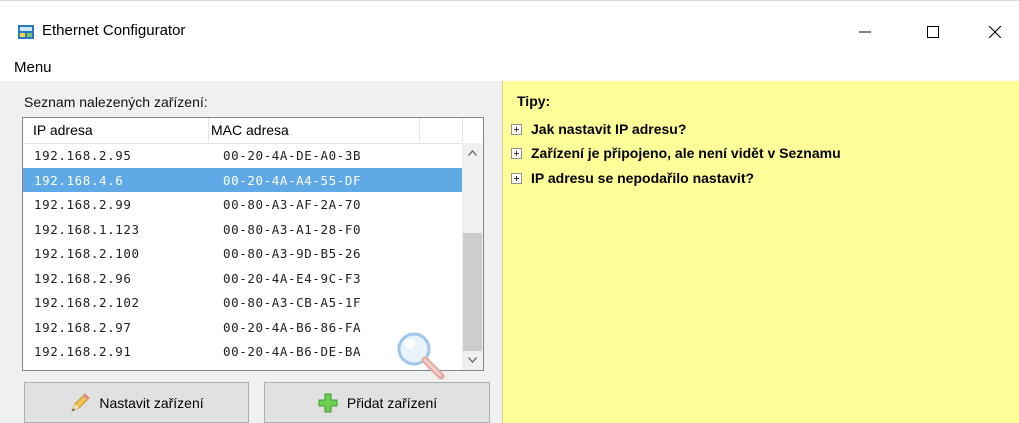  What do you see at coordinates (292, 351) in the screenshot?
I see `cell-mac: 00-20-4A-B6-DE-BA` at bounding box center [292, 351].